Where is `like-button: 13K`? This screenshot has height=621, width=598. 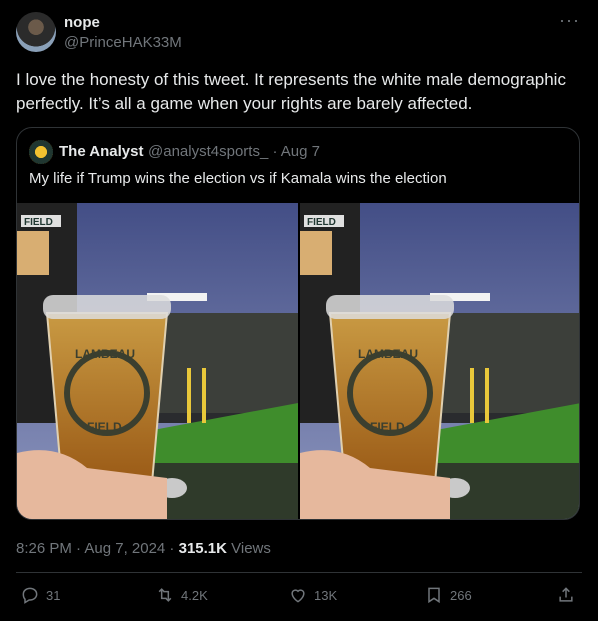
like-button: 13K is located at coordinates (312, 595).